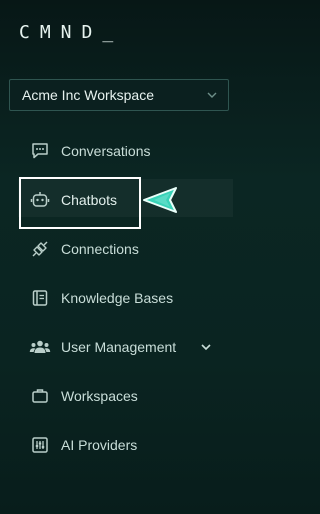 The height and width of the screenshot is (514, 320). What do you see at coordinates (40, 396) in the screenshot?
I see `briefcase-icon` at bounding box center [40, 396].